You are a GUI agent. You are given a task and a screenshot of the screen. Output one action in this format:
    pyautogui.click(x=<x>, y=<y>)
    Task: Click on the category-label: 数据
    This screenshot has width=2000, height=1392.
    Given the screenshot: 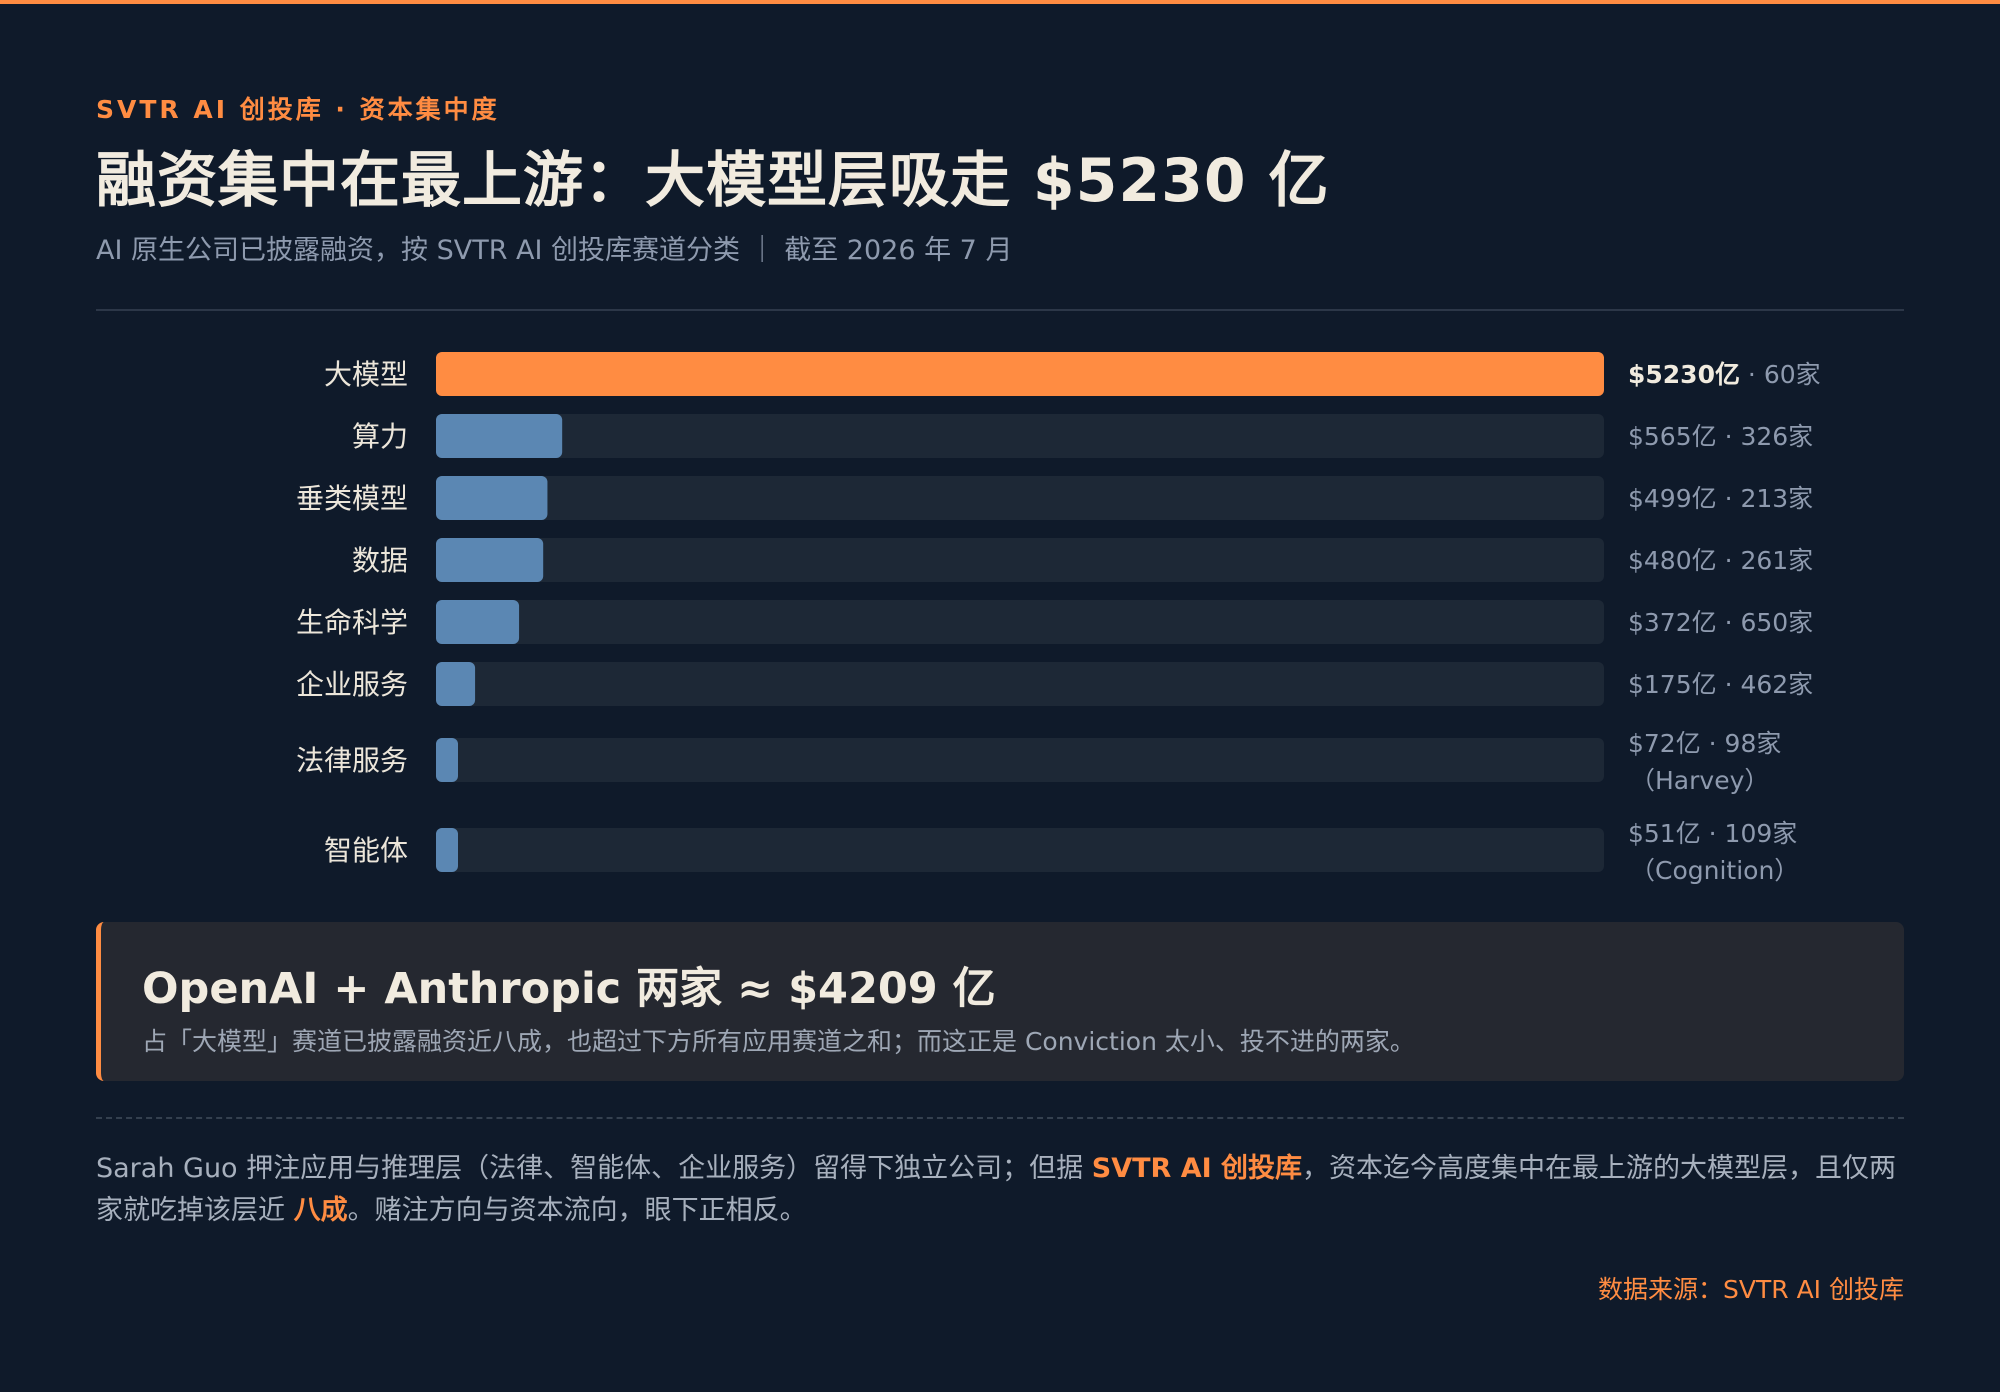 What is the action you would take?
    pyautogui.click(x=380, y=560)
    